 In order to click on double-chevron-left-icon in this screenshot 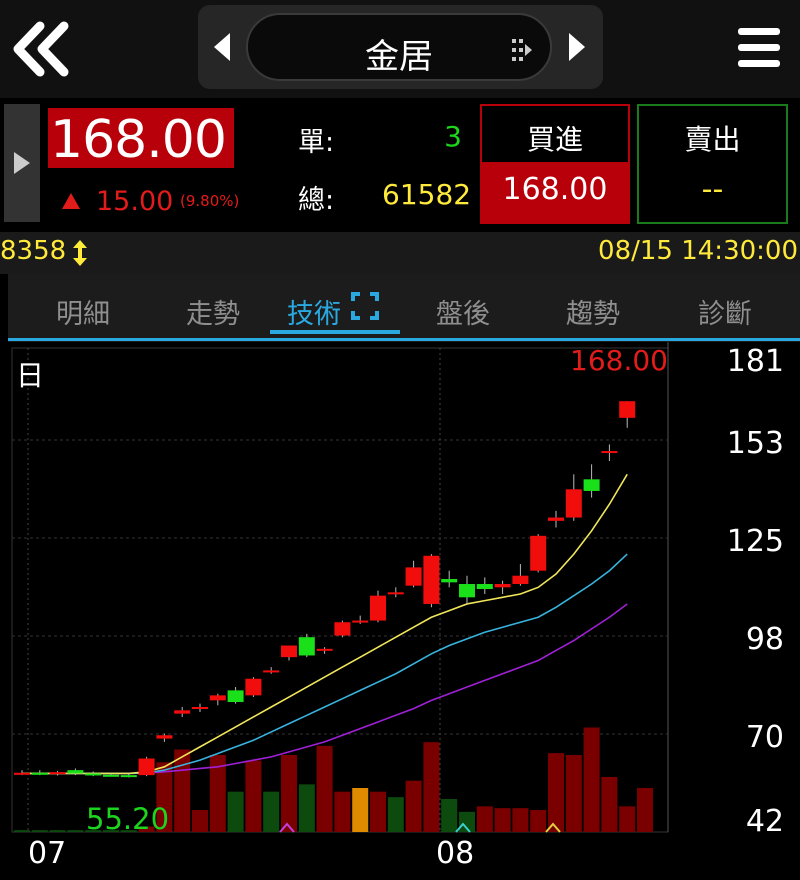, I will do `click(41, 49)`.